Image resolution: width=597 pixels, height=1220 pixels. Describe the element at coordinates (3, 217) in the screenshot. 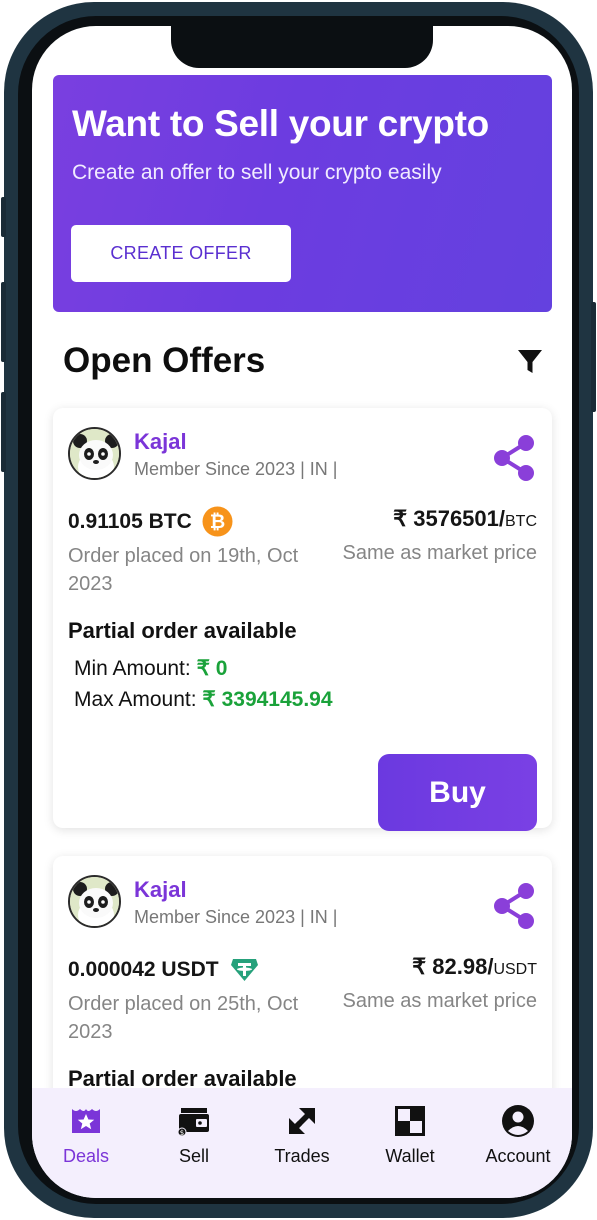

I see `mute-switch` at that location.